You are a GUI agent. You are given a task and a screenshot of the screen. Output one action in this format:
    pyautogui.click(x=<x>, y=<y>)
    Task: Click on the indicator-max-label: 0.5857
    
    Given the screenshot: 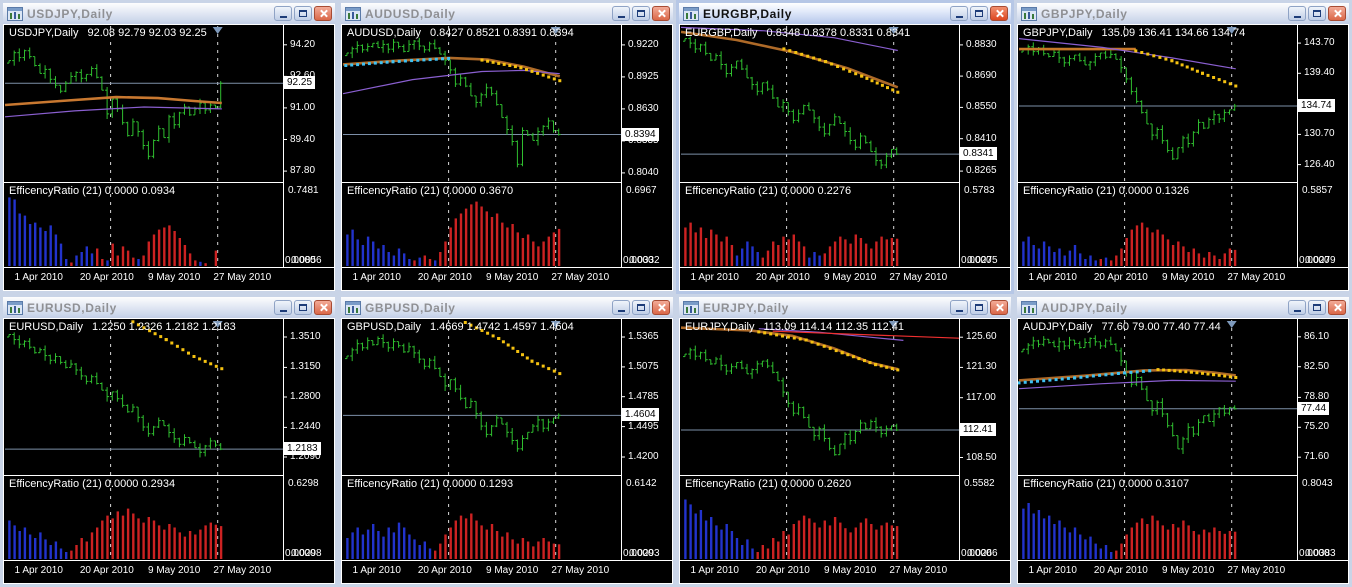 What is the action you would take?
    pyautogui.click(x=1317, y=190)
    